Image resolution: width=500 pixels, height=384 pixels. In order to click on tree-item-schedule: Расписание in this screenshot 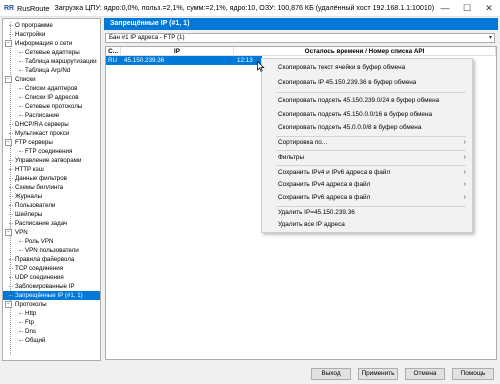, I will do `click(32, 115)`.